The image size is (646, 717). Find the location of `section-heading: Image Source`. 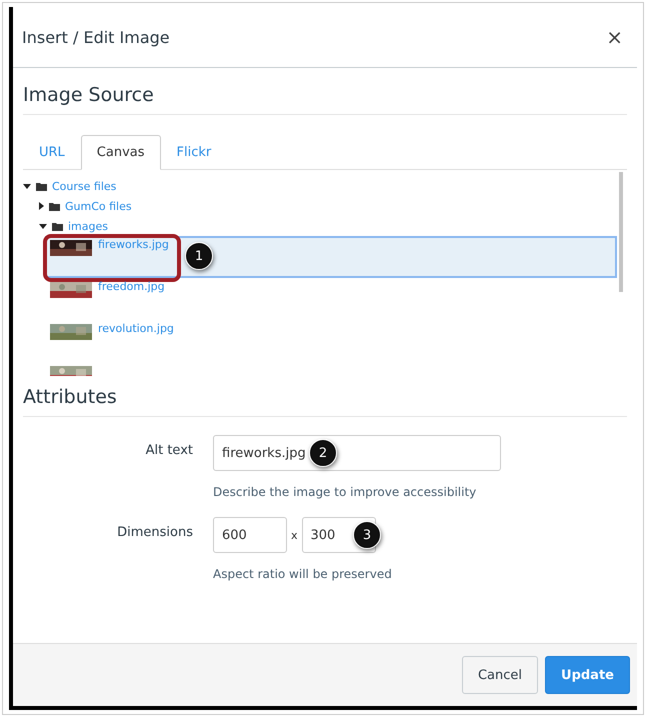

section-heading: Image Source is located at coordinates (325, 99).